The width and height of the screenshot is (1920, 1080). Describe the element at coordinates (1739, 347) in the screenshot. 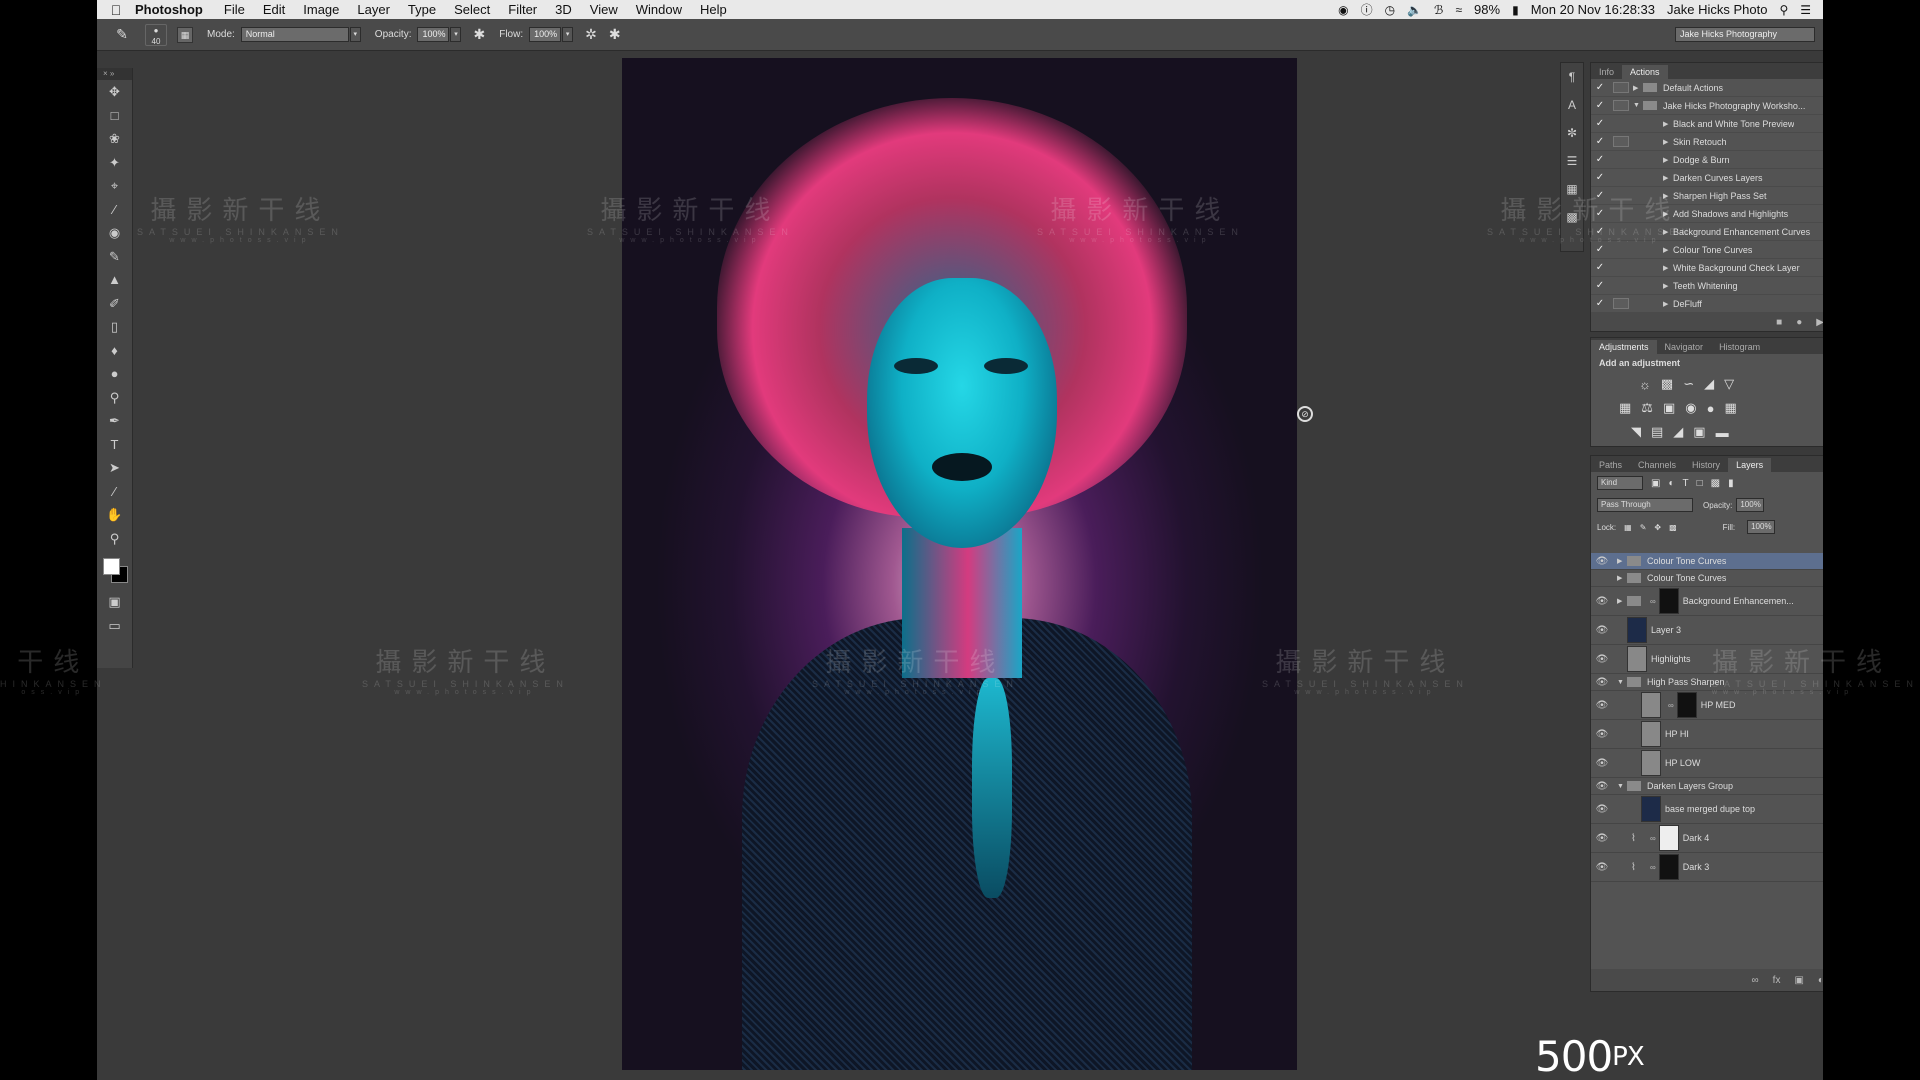

I see `tab-histogram: Histogram` at that location.